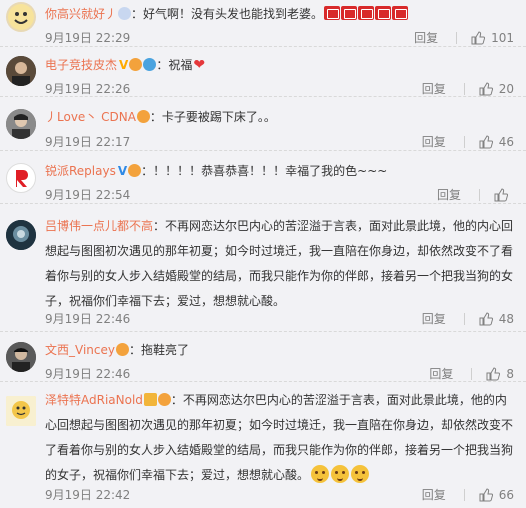  What do you see at coordinates (464, 37) in the screenshot?
I see `comment-actions: 回复 101` at bounding box center [464, 37].